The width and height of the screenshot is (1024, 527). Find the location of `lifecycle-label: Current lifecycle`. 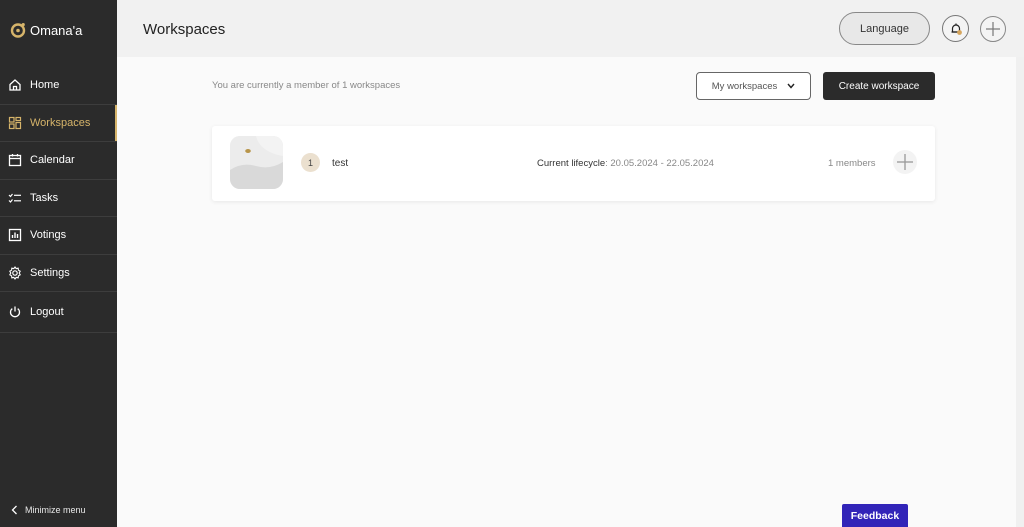

lifecycle-label: Current lifecycle is located at coordinates (571, 163).